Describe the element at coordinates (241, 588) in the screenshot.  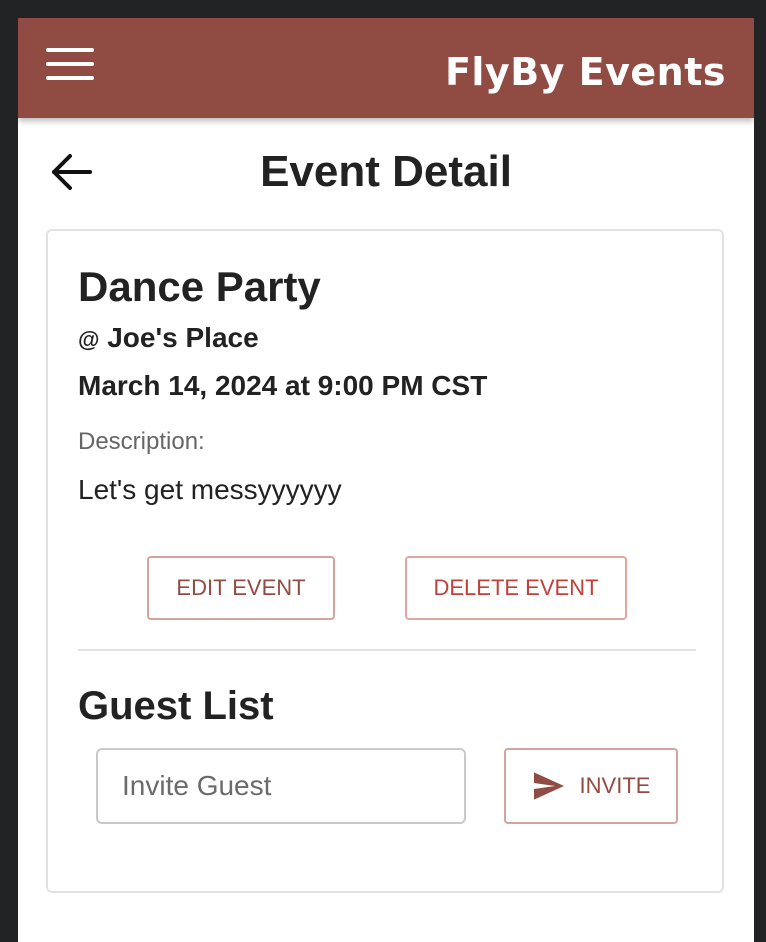
I see `edit-event-button: EDIT EVENT` at that location.